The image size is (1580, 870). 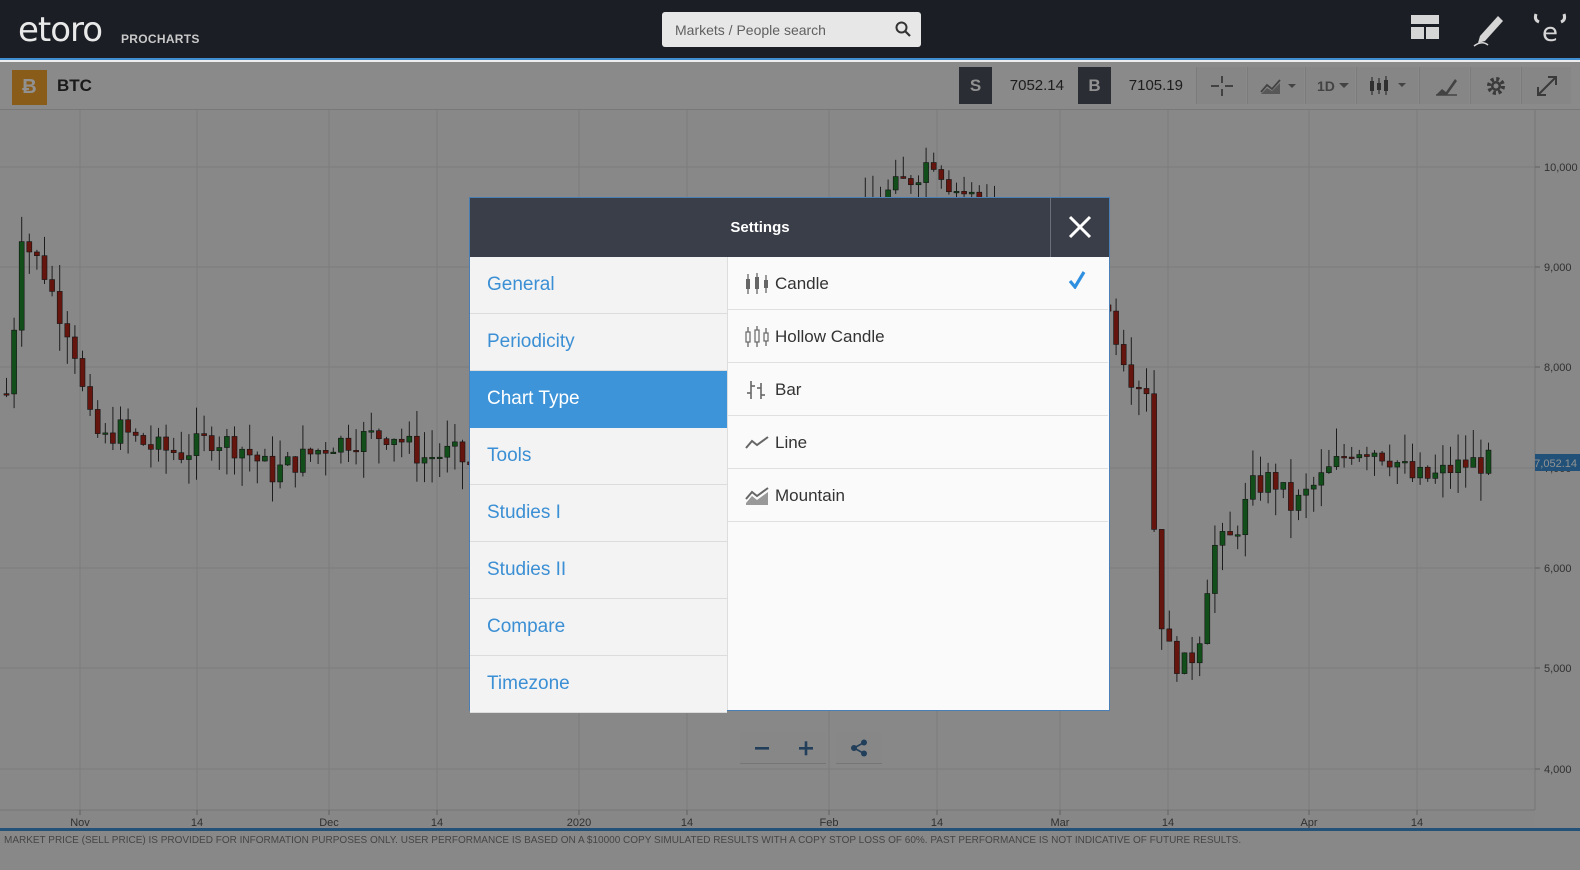 What do you see at coordinates (1077, 280) in the screenshot?
I see `checkmark-icon` at bounding box center [1077, 280].